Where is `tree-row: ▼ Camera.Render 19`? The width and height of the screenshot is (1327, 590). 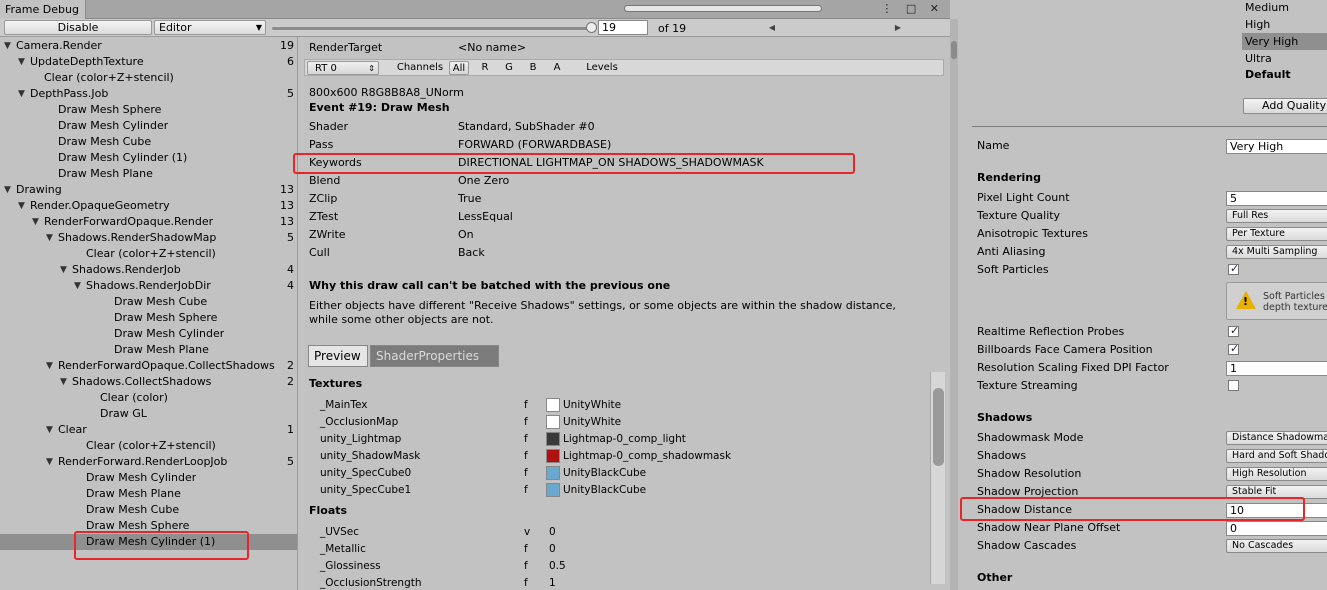
tree-row: ▼ Camera.Render 19 is located at coordinates (148, 46).